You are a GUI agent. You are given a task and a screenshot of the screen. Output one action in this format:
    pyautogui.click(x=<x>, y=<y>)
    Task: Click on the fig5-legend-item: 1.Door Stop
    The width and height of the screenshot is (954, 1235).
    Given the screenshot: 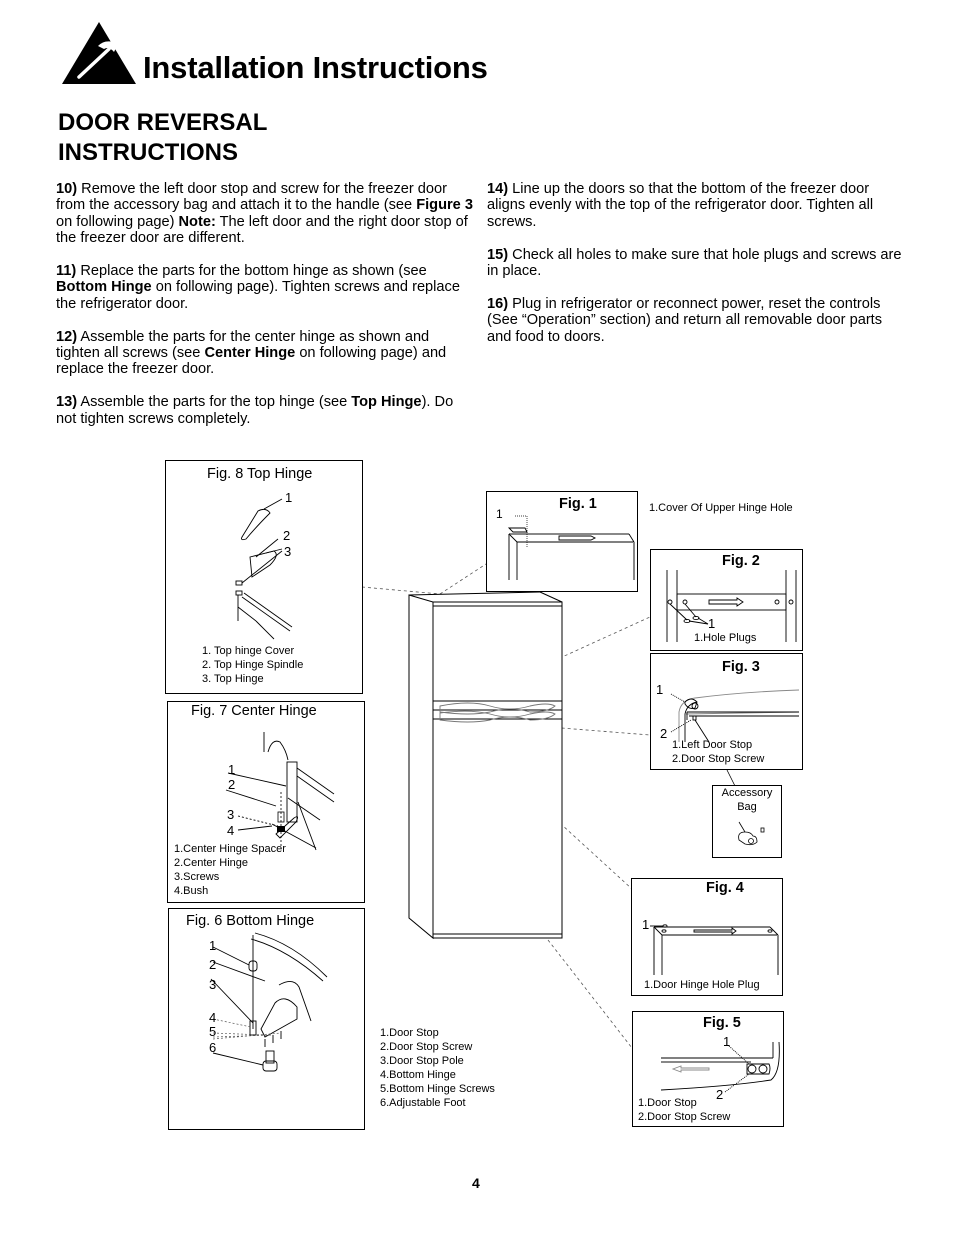 What is the action you would take?
    pyautogui.click(x=667, y=1103)
    